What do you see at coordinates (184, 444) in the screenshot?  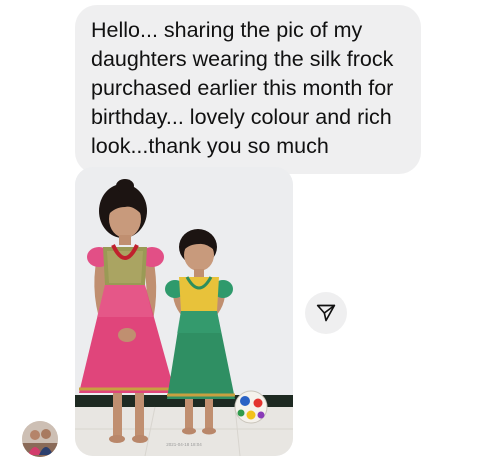 I see `photo-timestamp: 2021-04-18 18:04` at bounding box center [184, 444].